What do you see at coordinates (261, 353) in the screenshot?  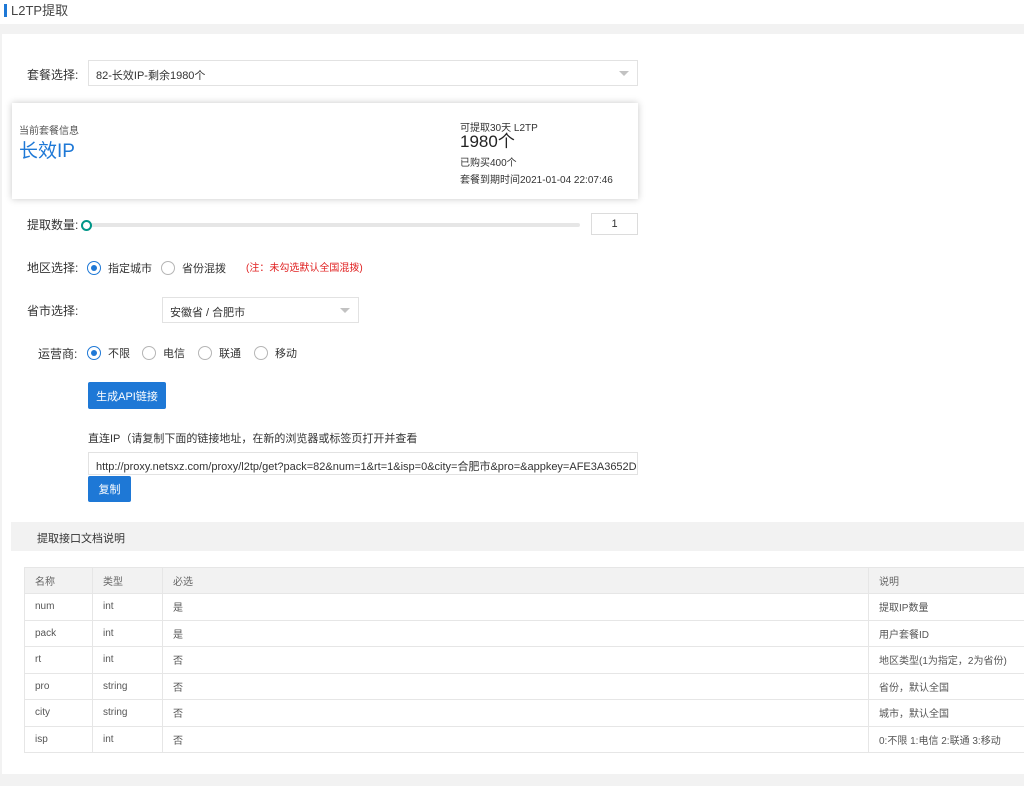 I see `isp-radio-mobile` at bounding box center [261, 353].